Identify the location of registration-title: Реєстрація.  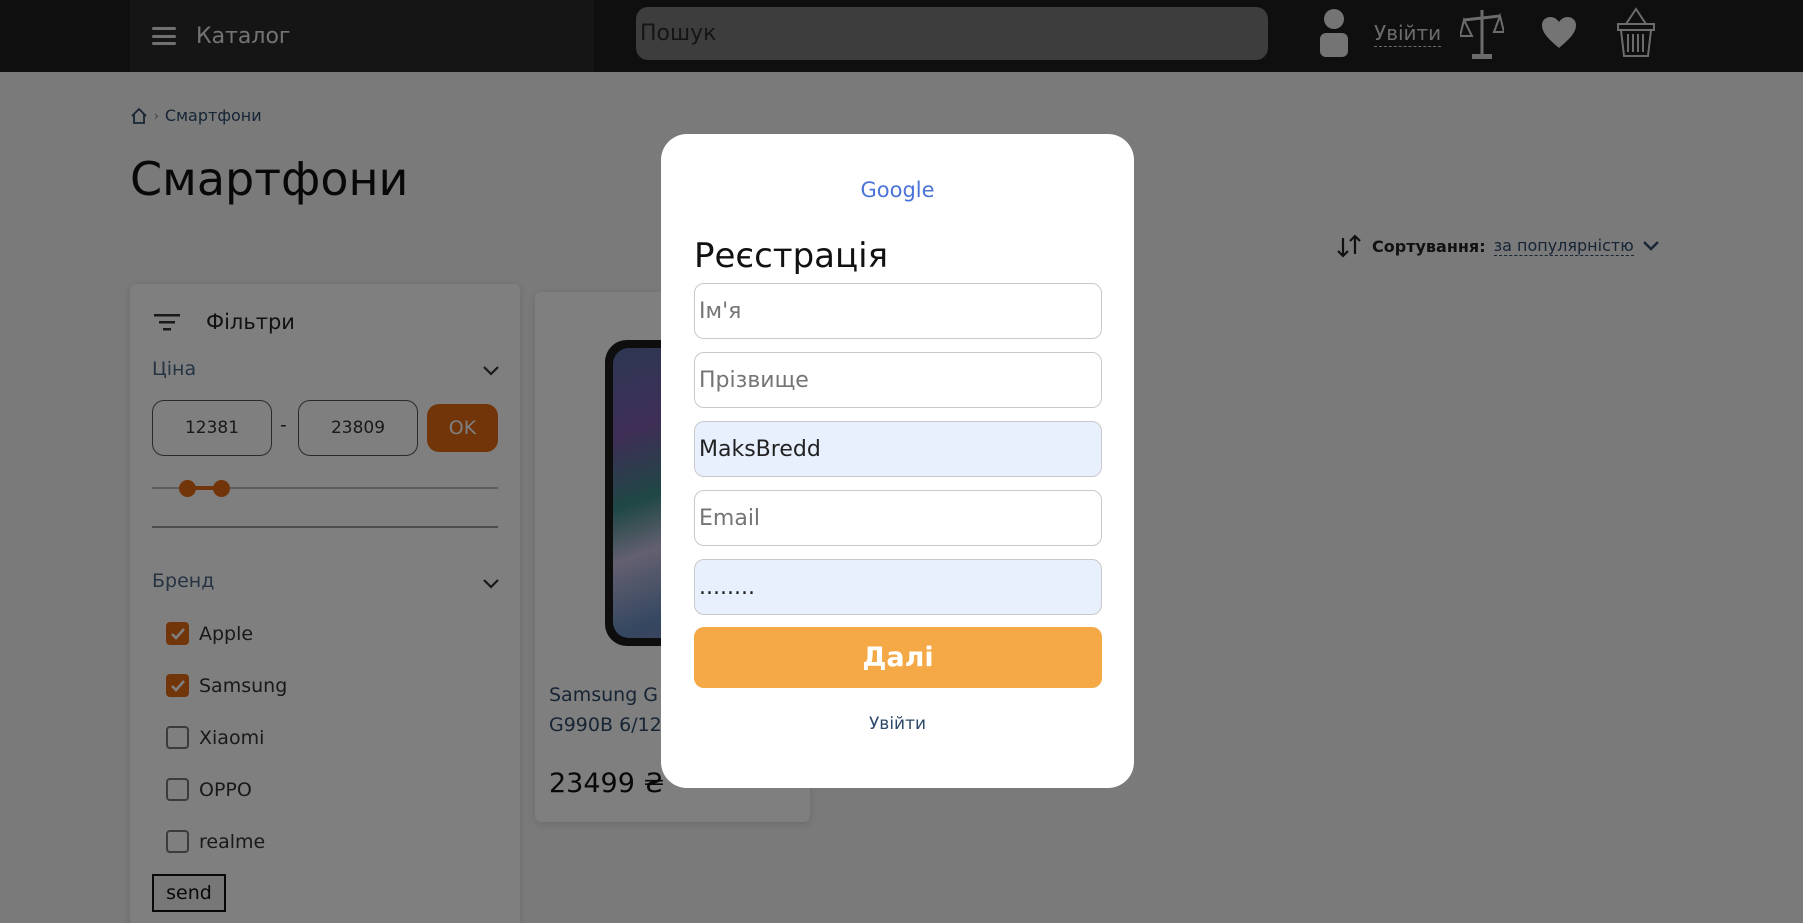
(791, 256).